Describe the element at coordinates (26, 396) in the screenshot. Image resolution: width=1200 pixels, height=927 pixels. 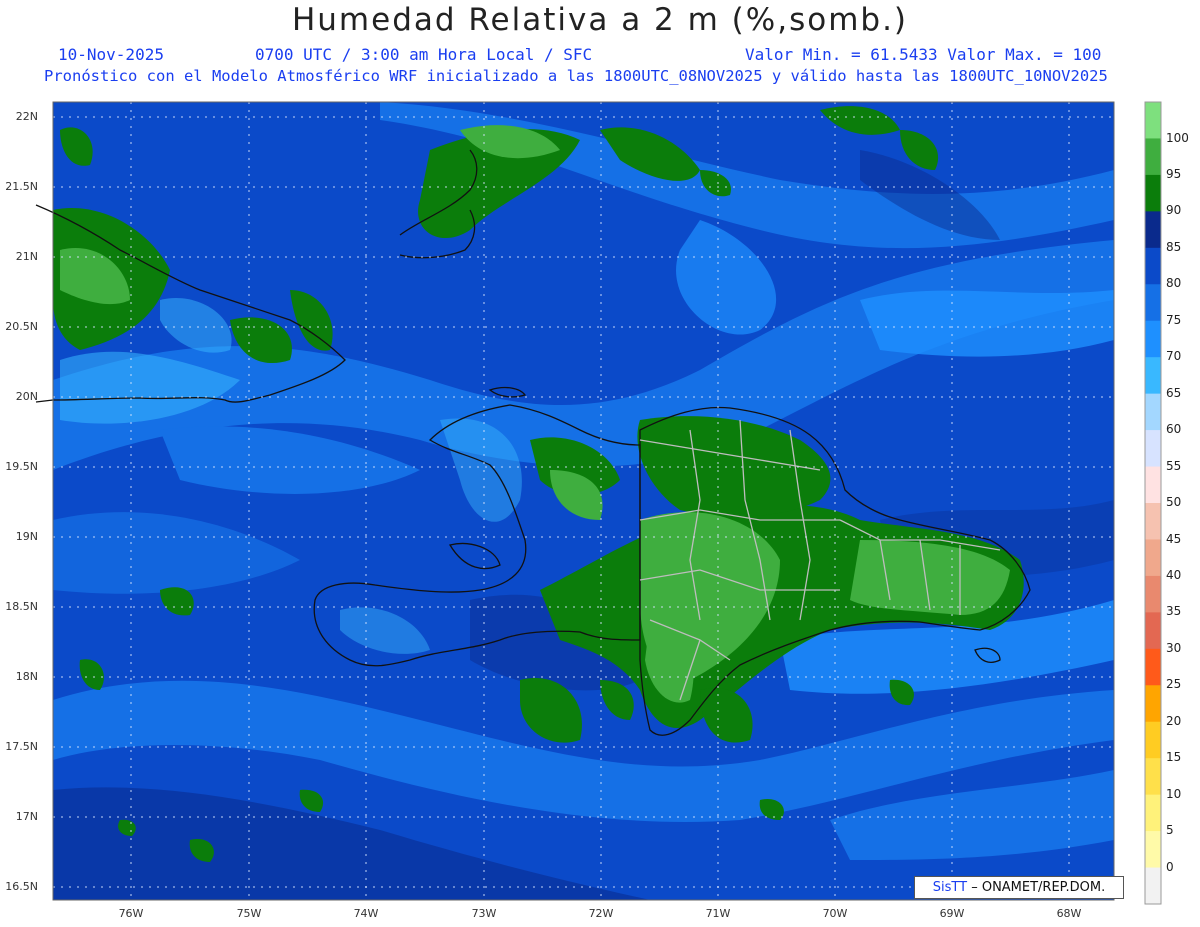
I see `lat-label-20n: 20N` at that location.